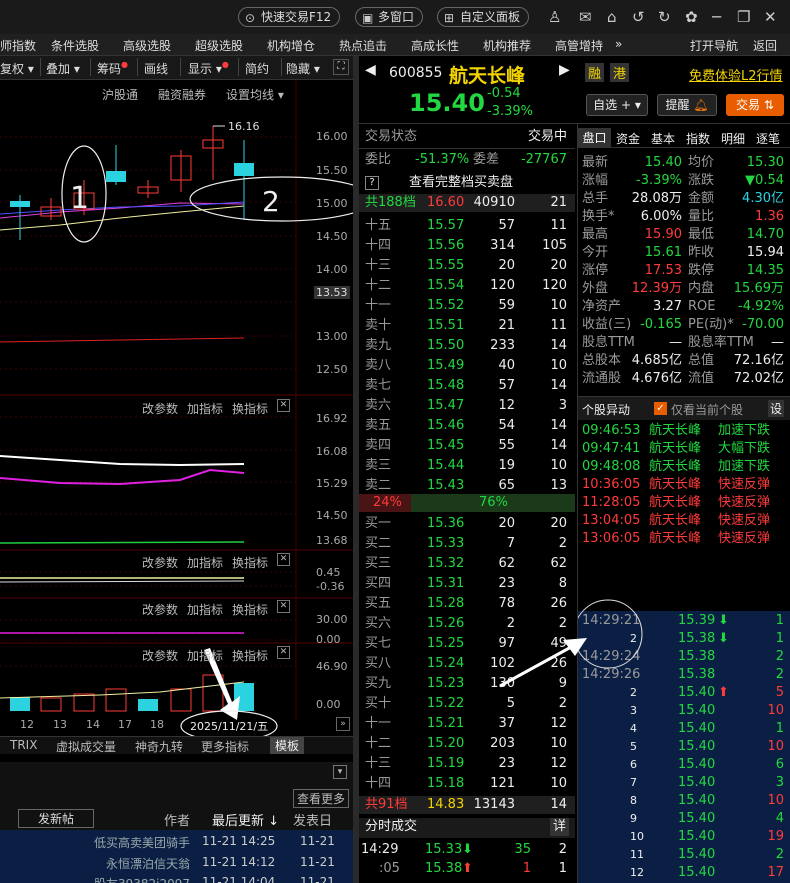  What do you see at coordinates (684, 539) in the screenshot?
I see `alert-row: 13:06:05 航天长峰 快速反弹` at bounding box center [684, 539].